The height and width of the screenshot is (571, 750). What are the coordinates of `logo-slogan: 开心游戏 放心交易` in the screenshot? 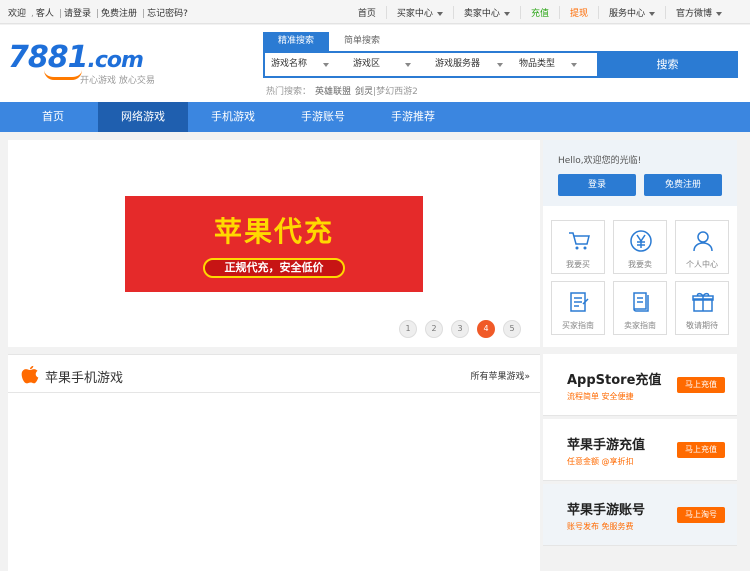 It's located at (117, 81).